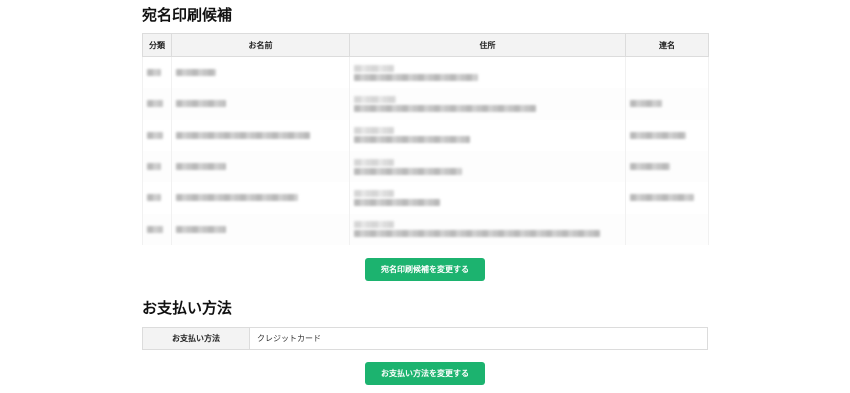  What do you see at coordinates (260, 45) in the screenshot?
I see `column-header-name: お名前` at bounding box center [260, 45].